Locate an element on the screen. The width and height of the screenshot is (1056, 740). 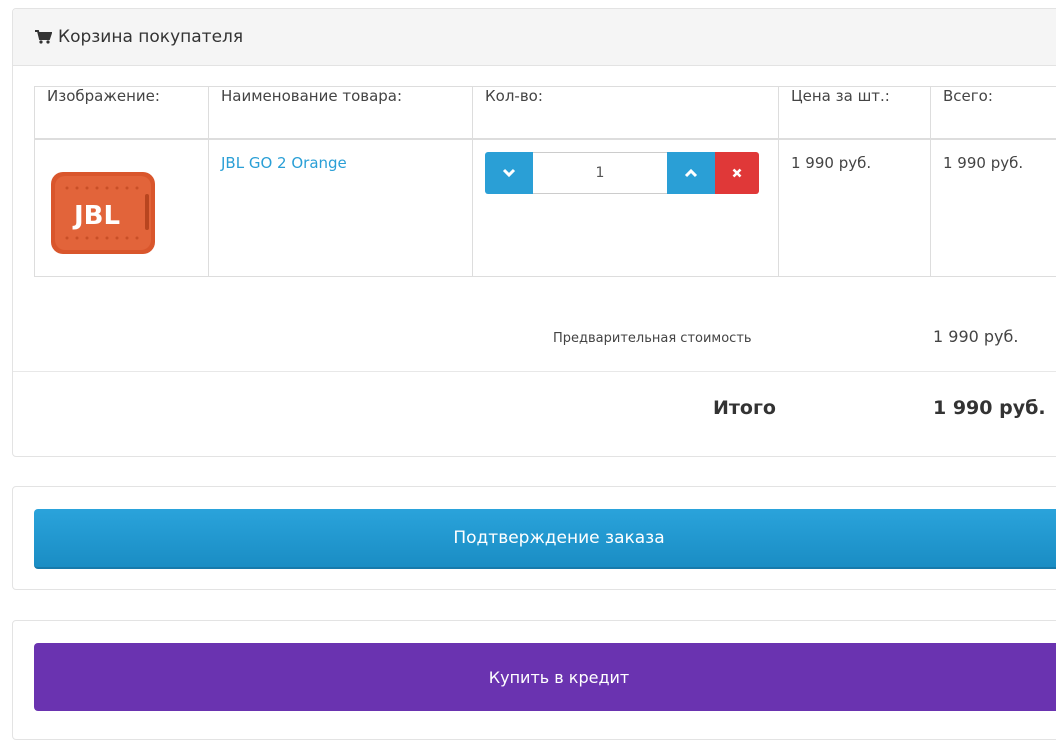
subtotal-row: Предварительная стоимость 1 990 руб. is located at coordinates (534, 344).